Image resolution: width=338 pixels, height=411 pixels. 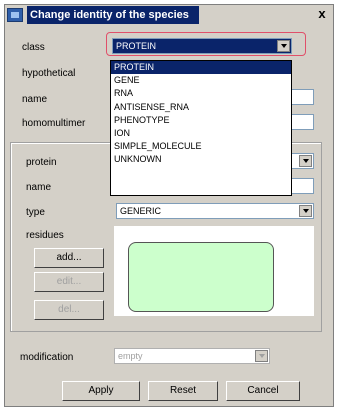 What do you see at coordinates (201, 146) in the screenshot?
I see `dropdown-option: SIMPLE_MOLECULE` at bounding box center [201, 146].